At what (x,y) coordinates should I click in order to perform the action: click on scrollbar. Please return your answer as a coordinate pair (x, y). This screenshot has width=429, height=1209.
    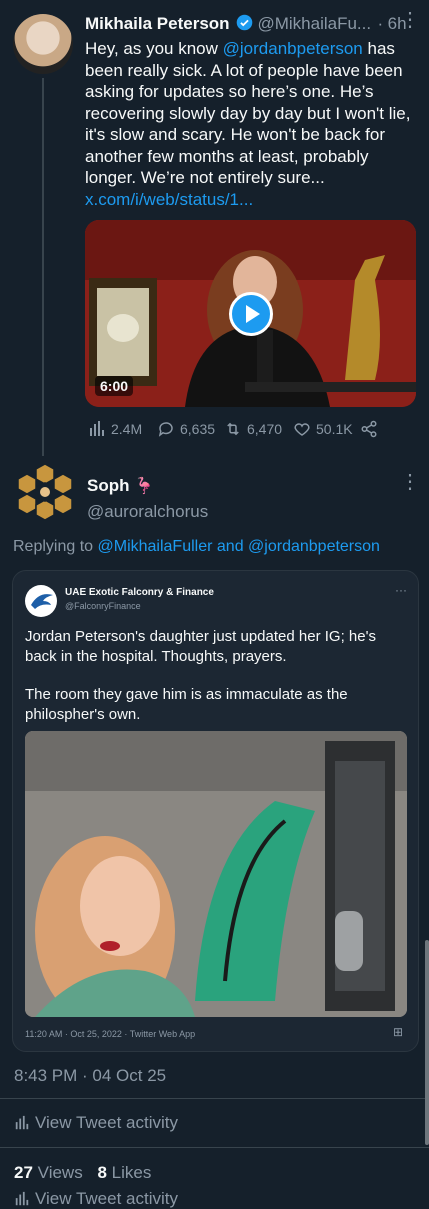
    Looking at the image, I should click on (427, 1042).